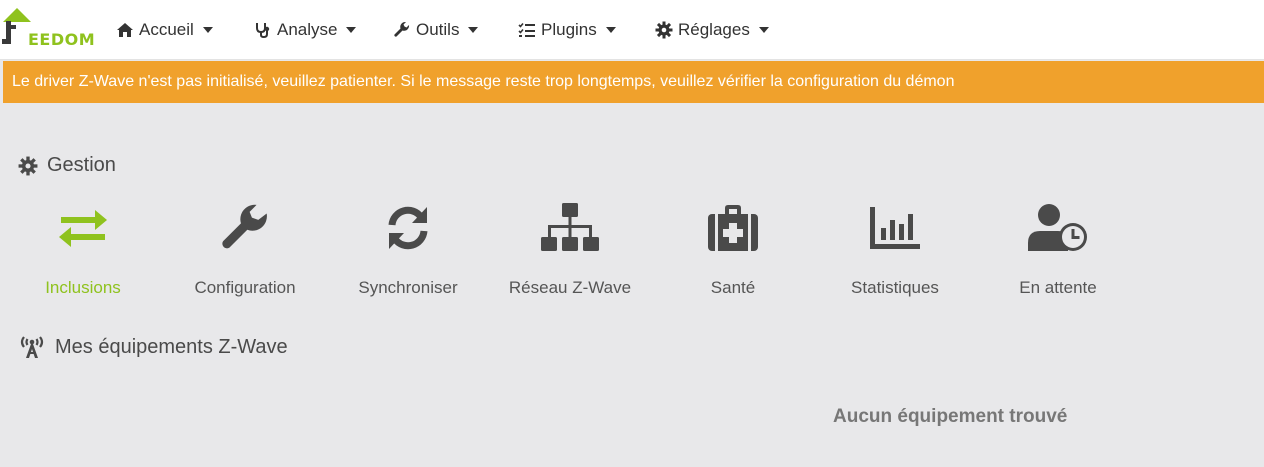 The width and height of the screenshot is (1264, 467). What do you see at coordinates (408, 251) in the screenshot?
I see `tile-synchroniser: Synchroniser` at bounding box center [408, 251].